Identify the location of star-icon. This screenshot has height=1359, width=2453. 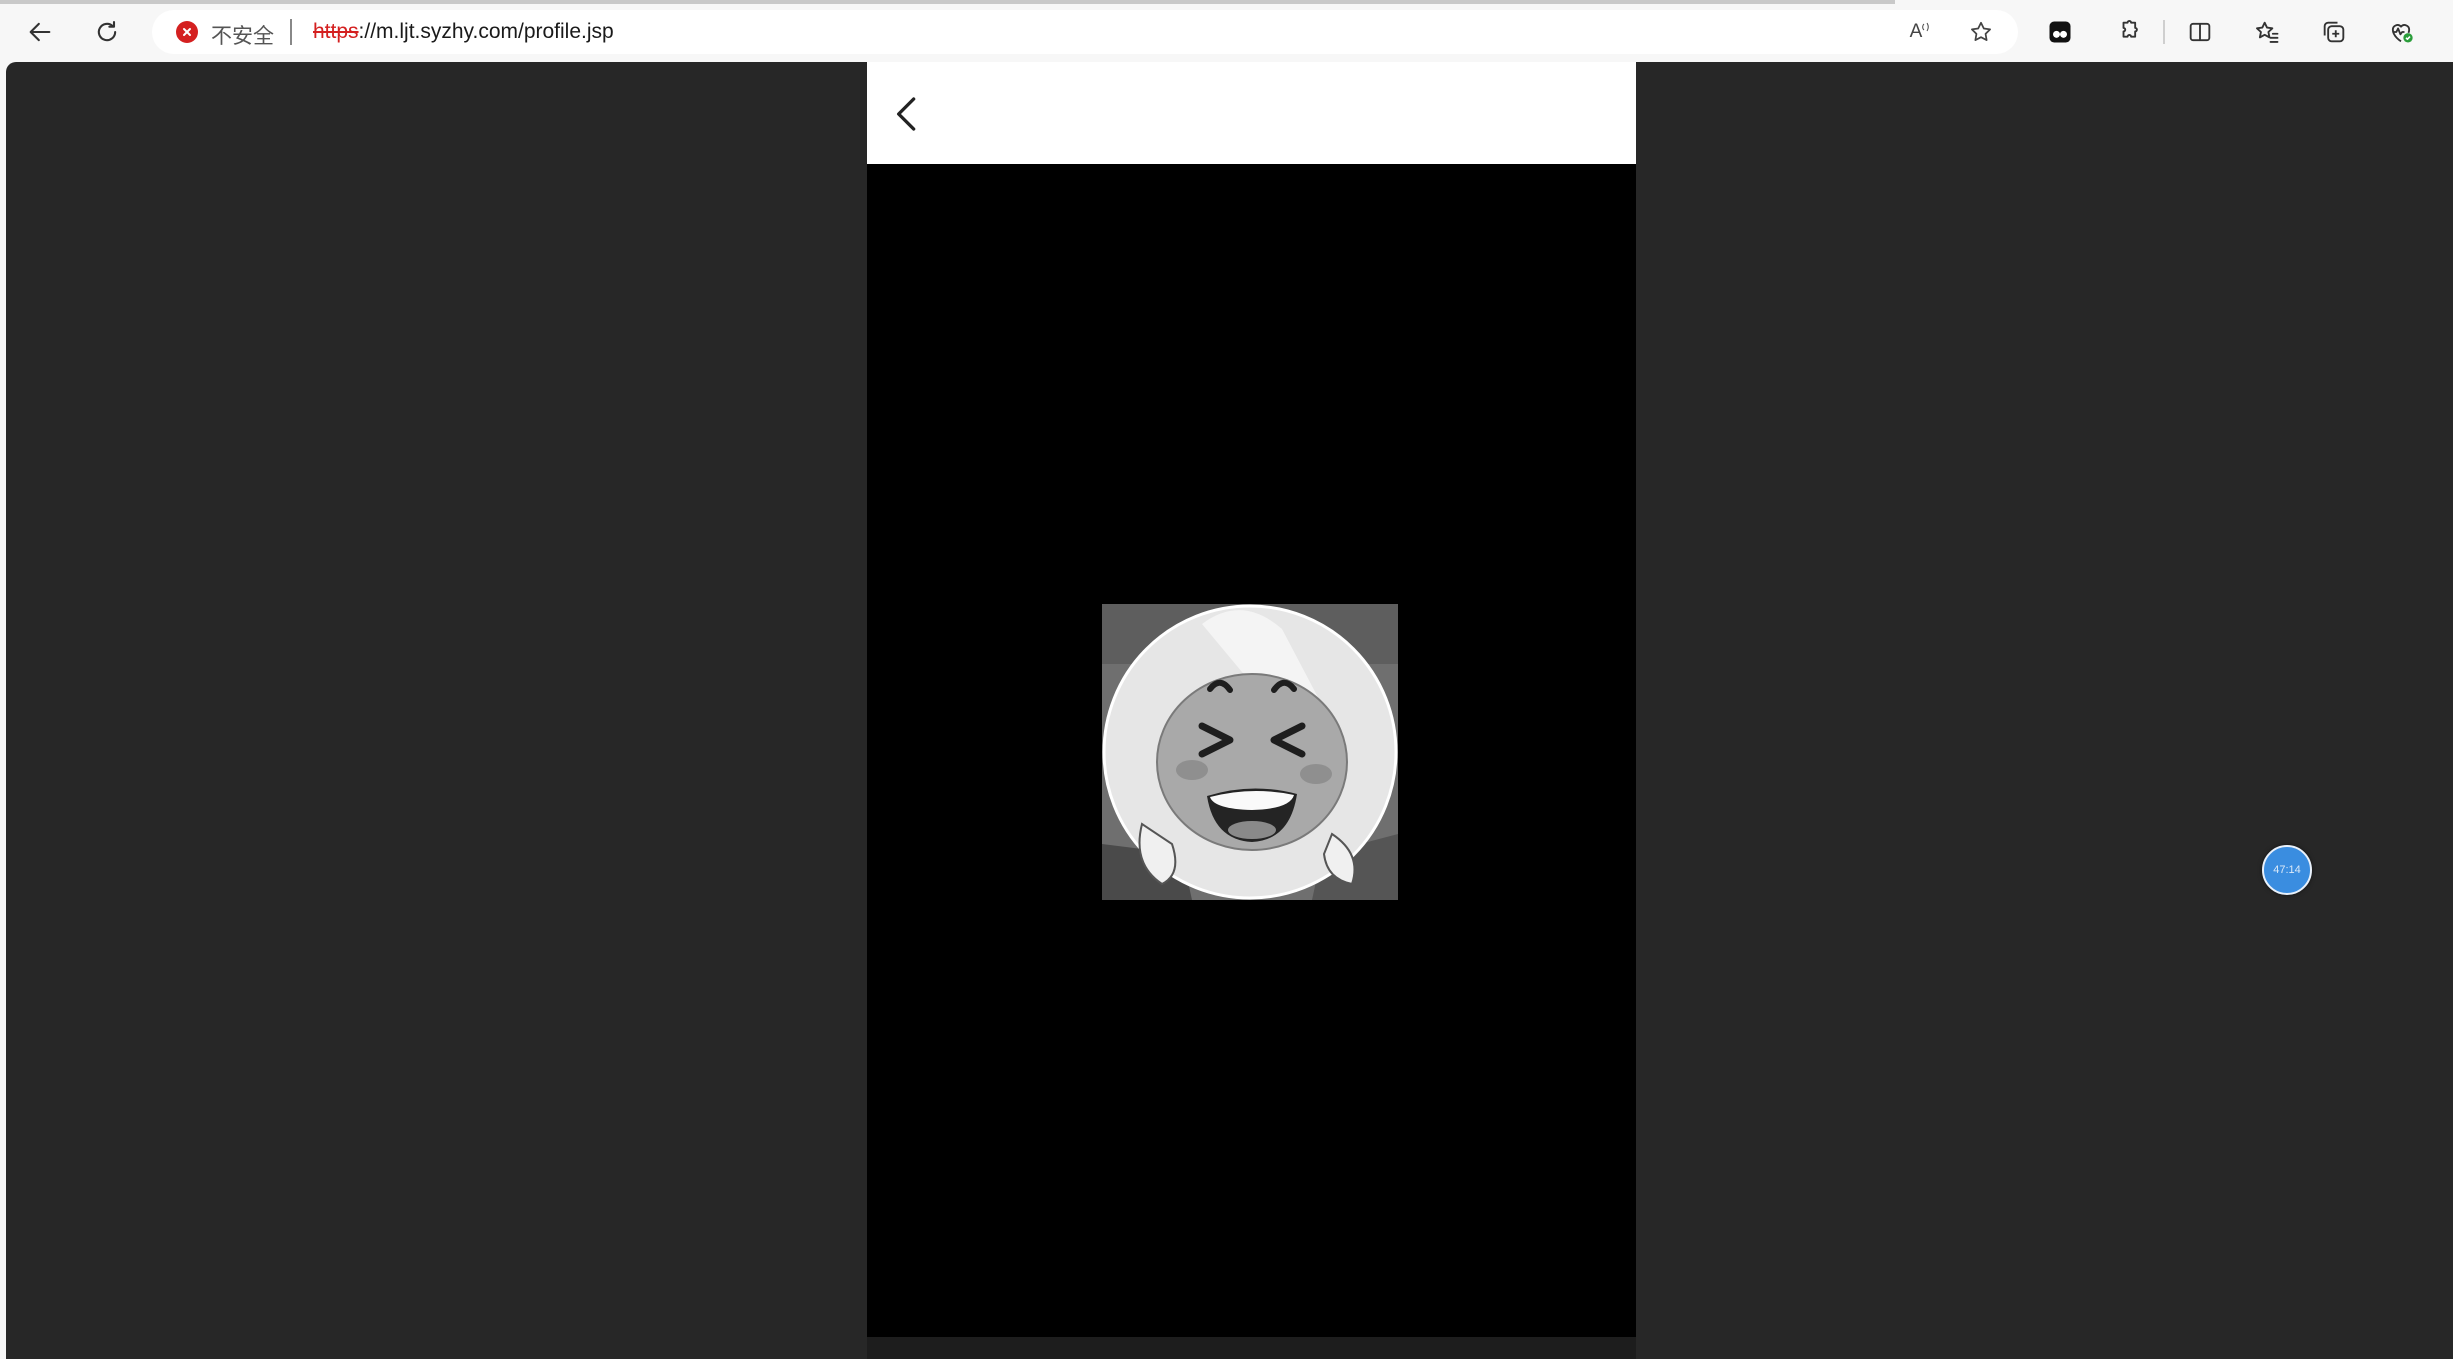
(1981, 31).